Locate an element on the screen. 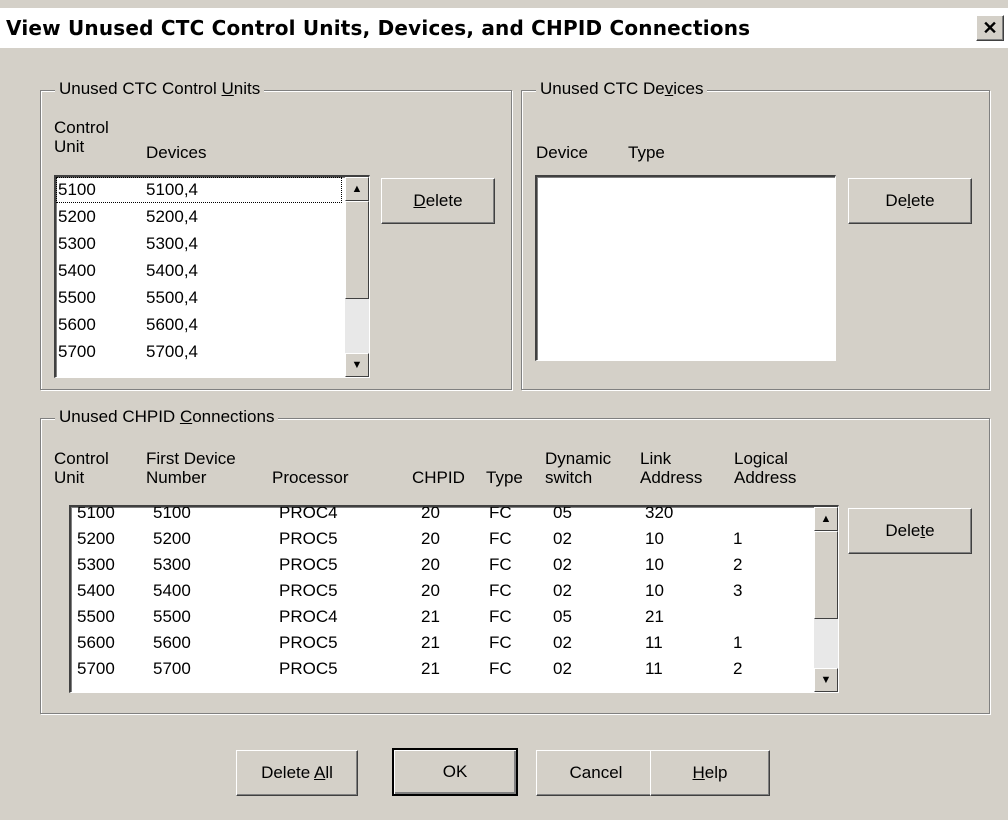 The image size is (1008, 820). table-row: 5700 5700 PROC5 21 FC 02 11 2 is located at coordinates (441, 672).